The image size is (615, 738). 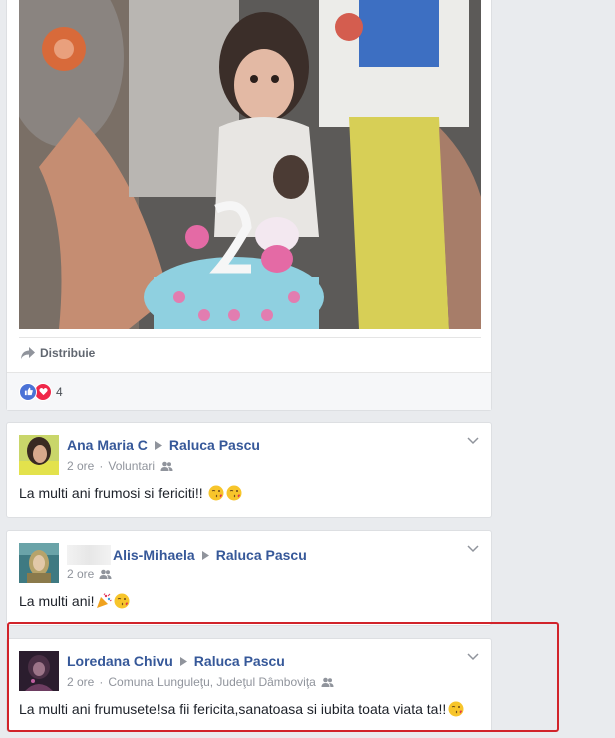 What do you see at coordinates (68, 353) in the screenshot?
I see `share-label: Distribuie` at bounding box center [68, 353].